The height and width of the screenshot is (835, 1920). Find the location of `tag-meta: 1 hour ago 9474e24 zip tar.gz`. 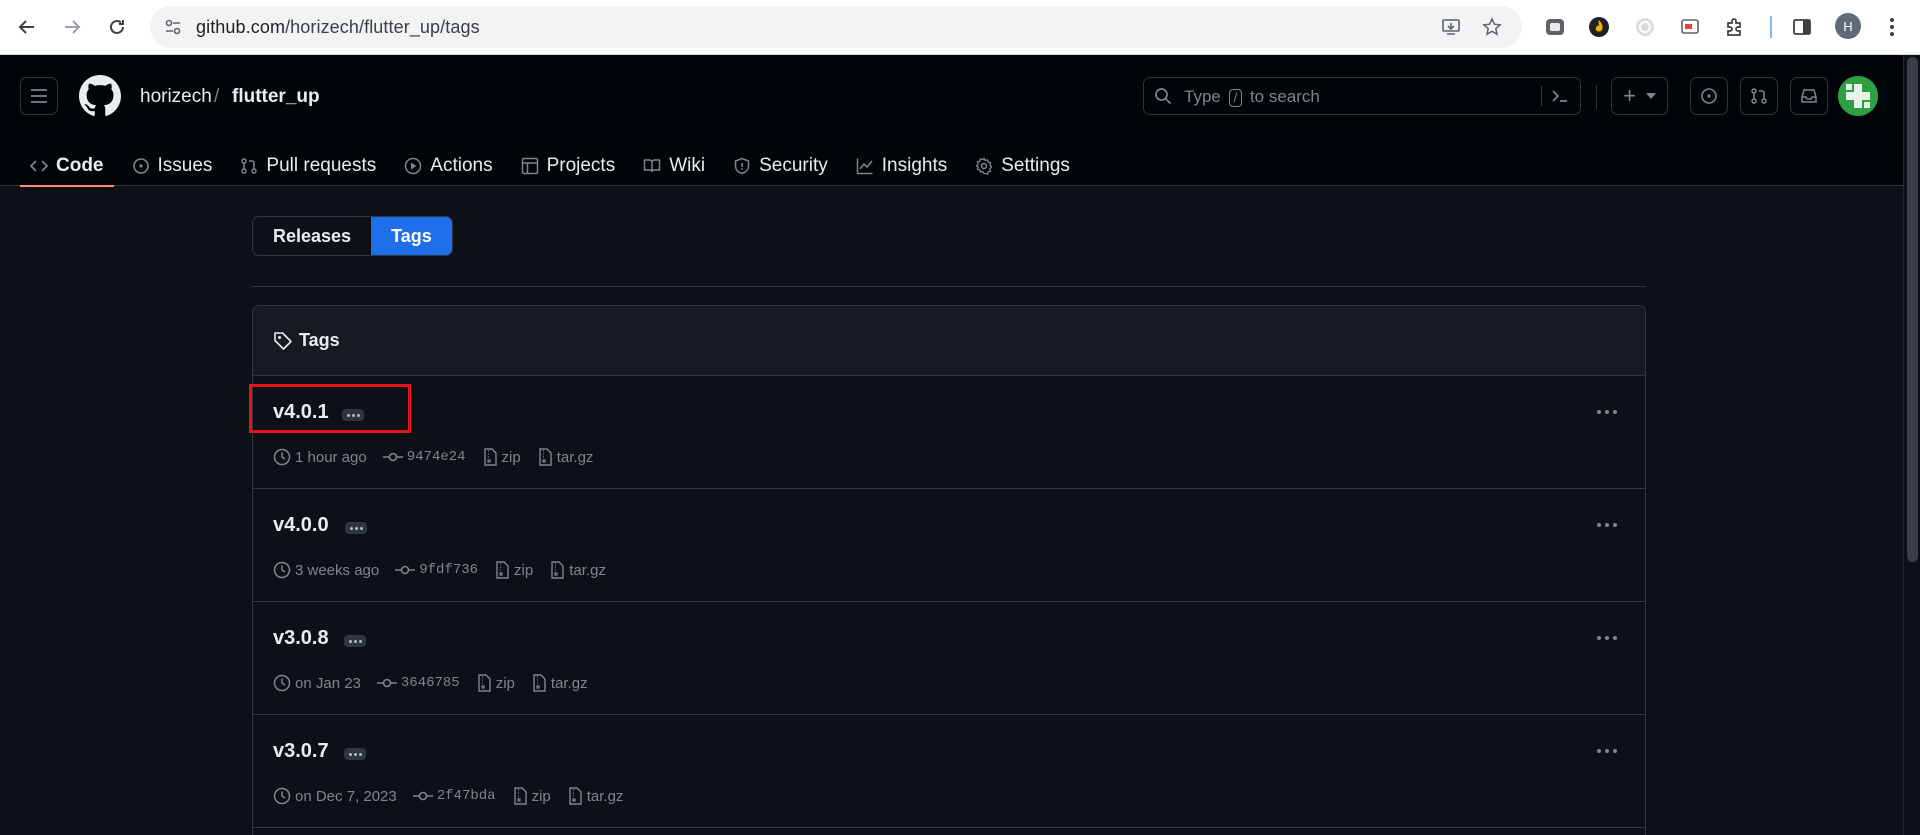

tag-meta: 1 hour ago 9474e24 zip tar.gz is located at coordinates (441, 457).